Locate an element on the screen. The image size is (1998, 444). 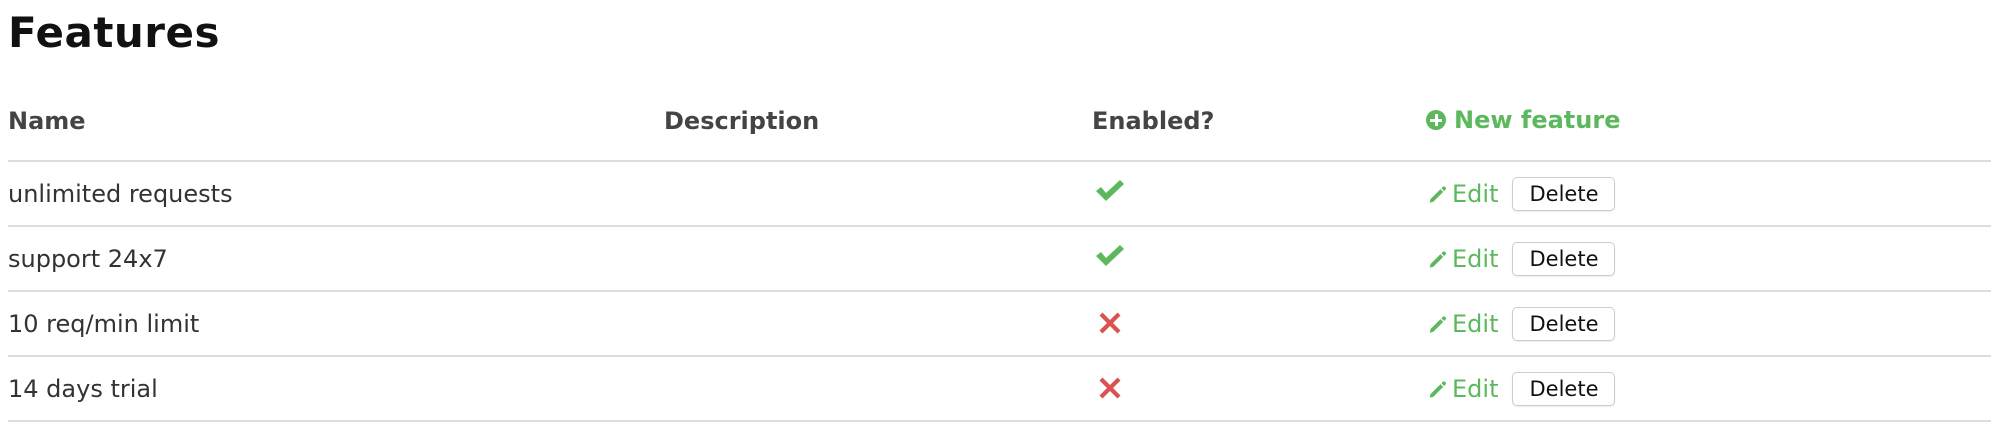
new-feature-link: New feature is located at coordinates (1523, 120).